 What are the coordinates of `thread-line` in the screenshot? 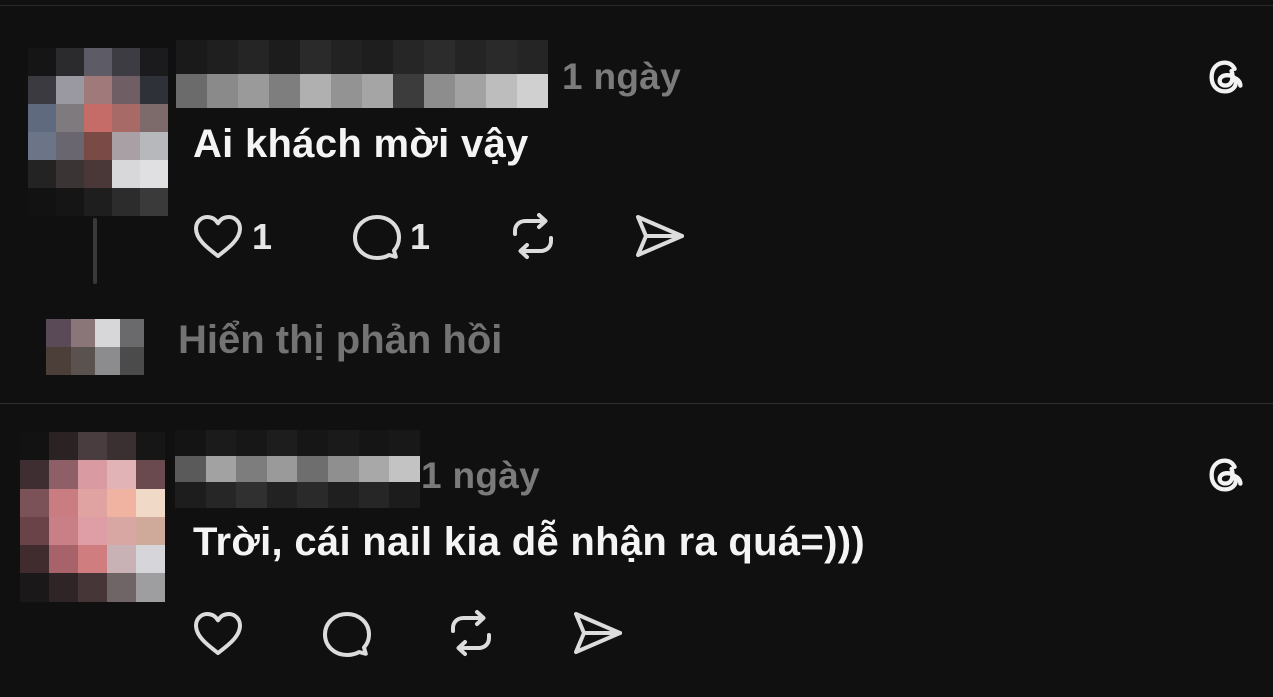 It's located at (95, 251).